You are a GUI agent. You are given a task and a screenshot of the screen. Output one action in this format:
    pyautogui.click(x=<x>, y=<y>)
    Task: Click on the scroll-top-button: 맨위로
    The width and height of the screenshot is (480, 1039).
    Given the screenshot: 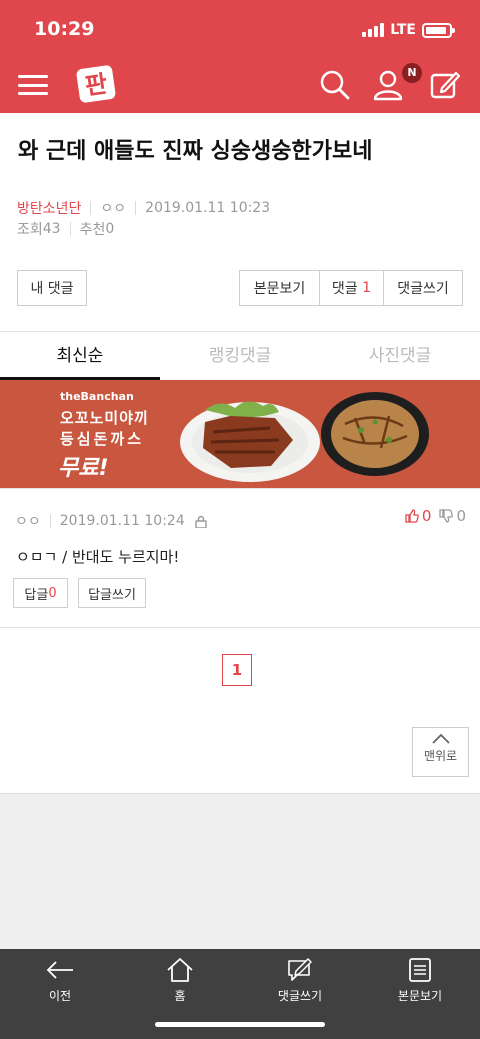 What is the action you would take?
    pyautogui.click(x=440, y=752)
    